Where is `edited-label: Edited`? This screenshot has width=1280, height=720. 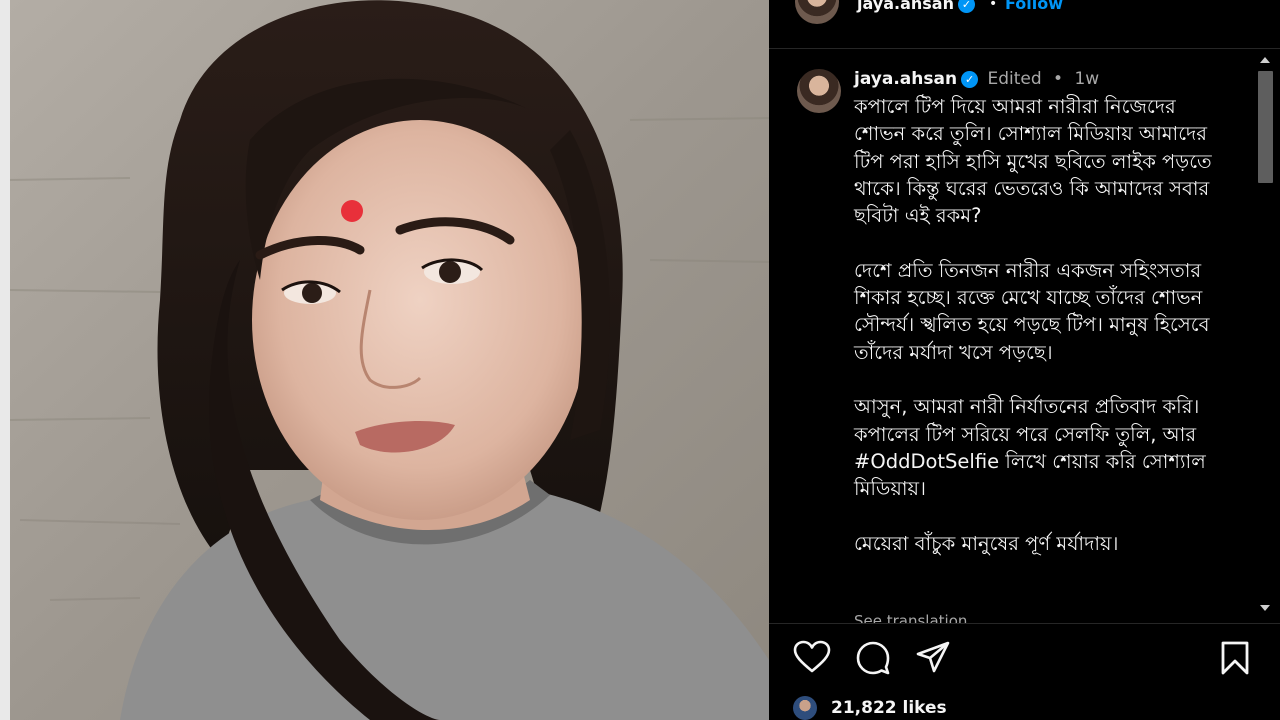
edited-label: Edited is located at coordinates (1014, 79).